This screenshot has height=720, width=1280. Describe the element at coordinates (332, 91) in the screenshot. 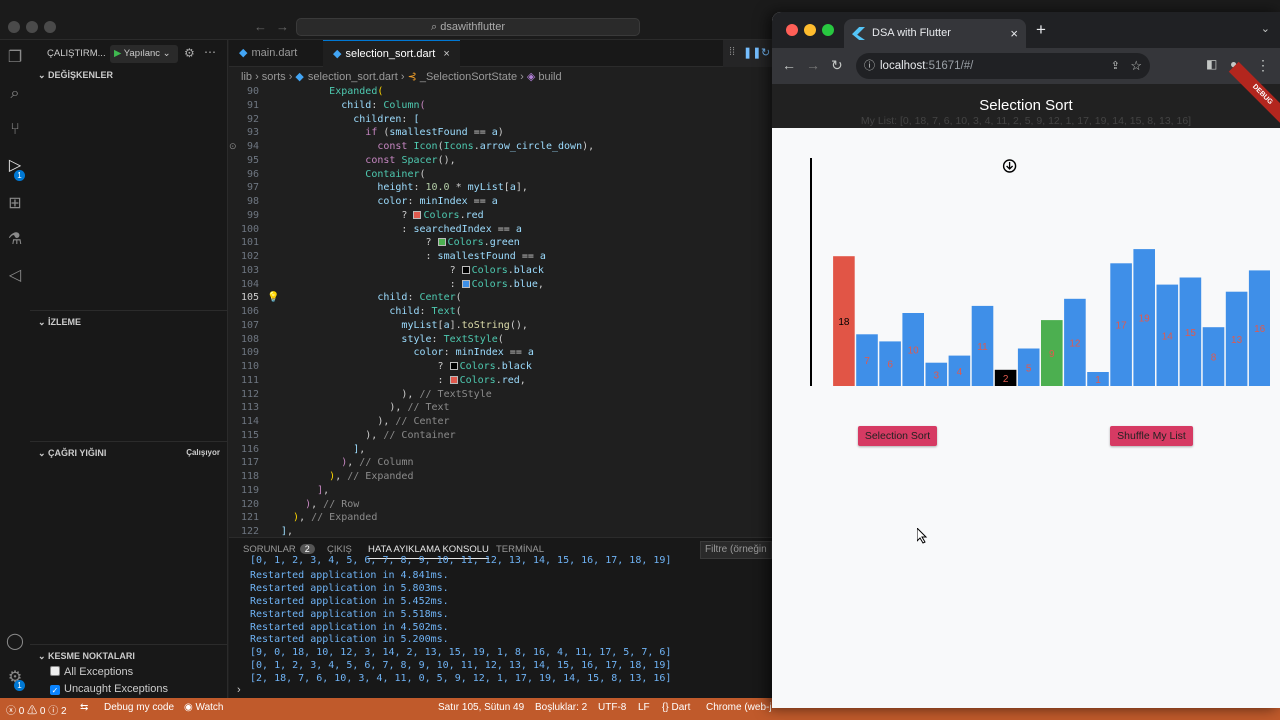

I see `code-line: Expanded(` at that location.